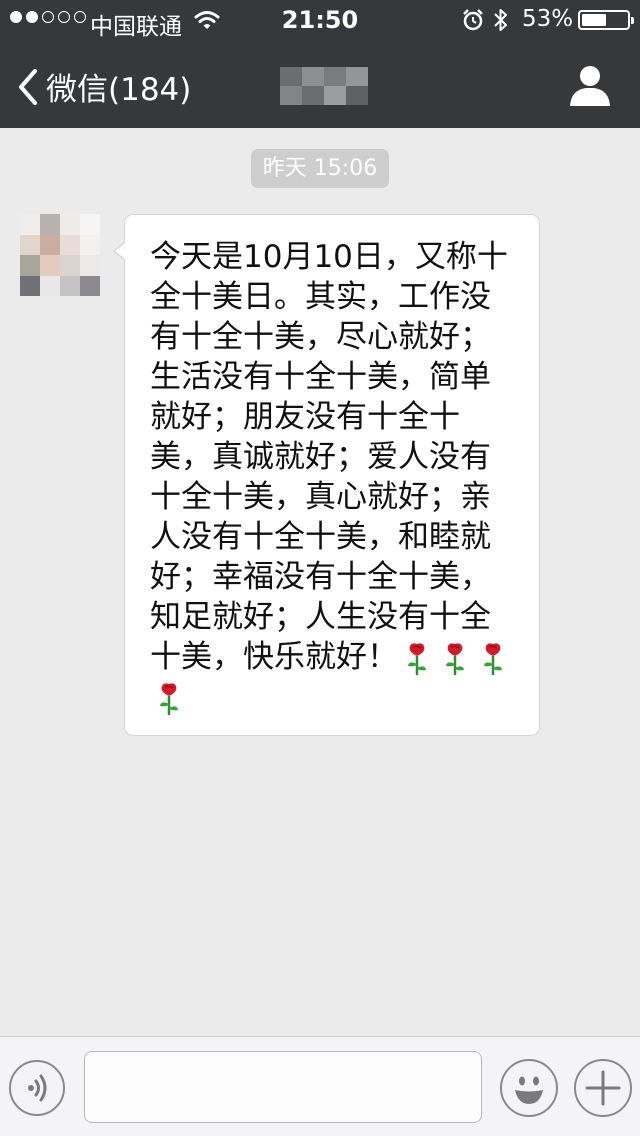 This screenshot has width=640, height=1136. I want to click on battery-icon, so click(606, 20).